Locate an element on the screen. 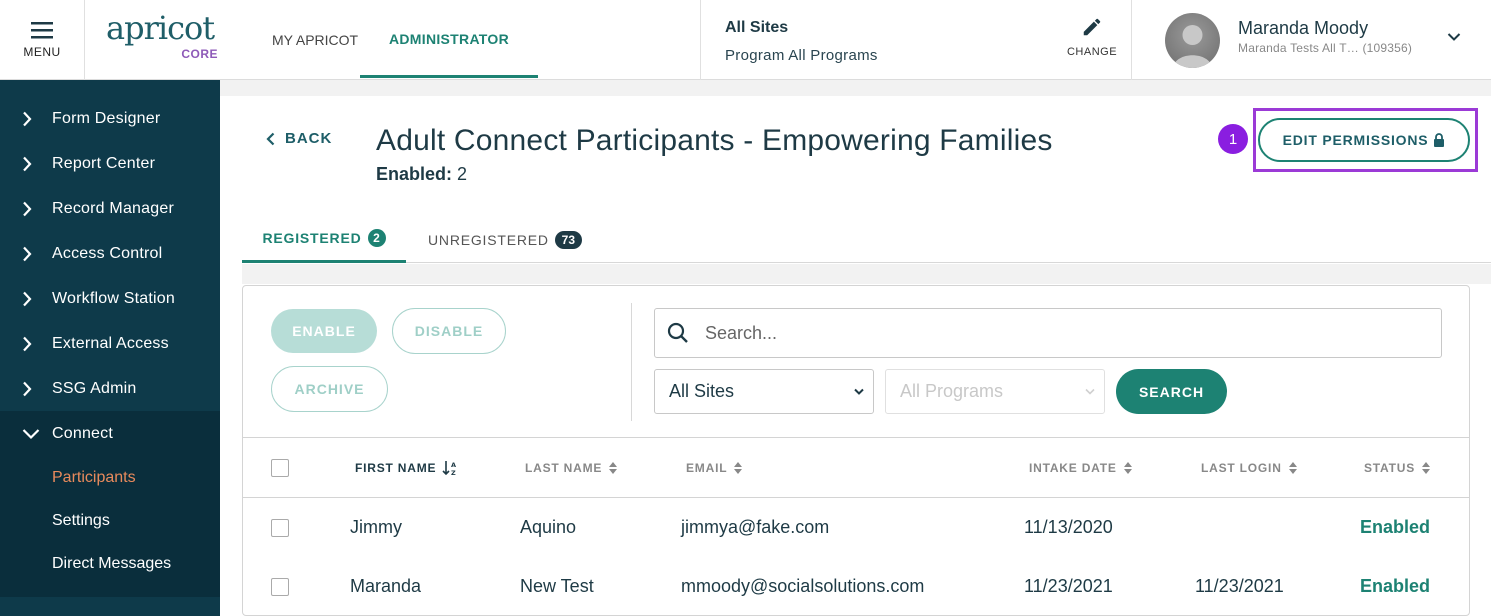 This screenshot has height=616, width=1491. content-separator is located at coordinates (866, 274).